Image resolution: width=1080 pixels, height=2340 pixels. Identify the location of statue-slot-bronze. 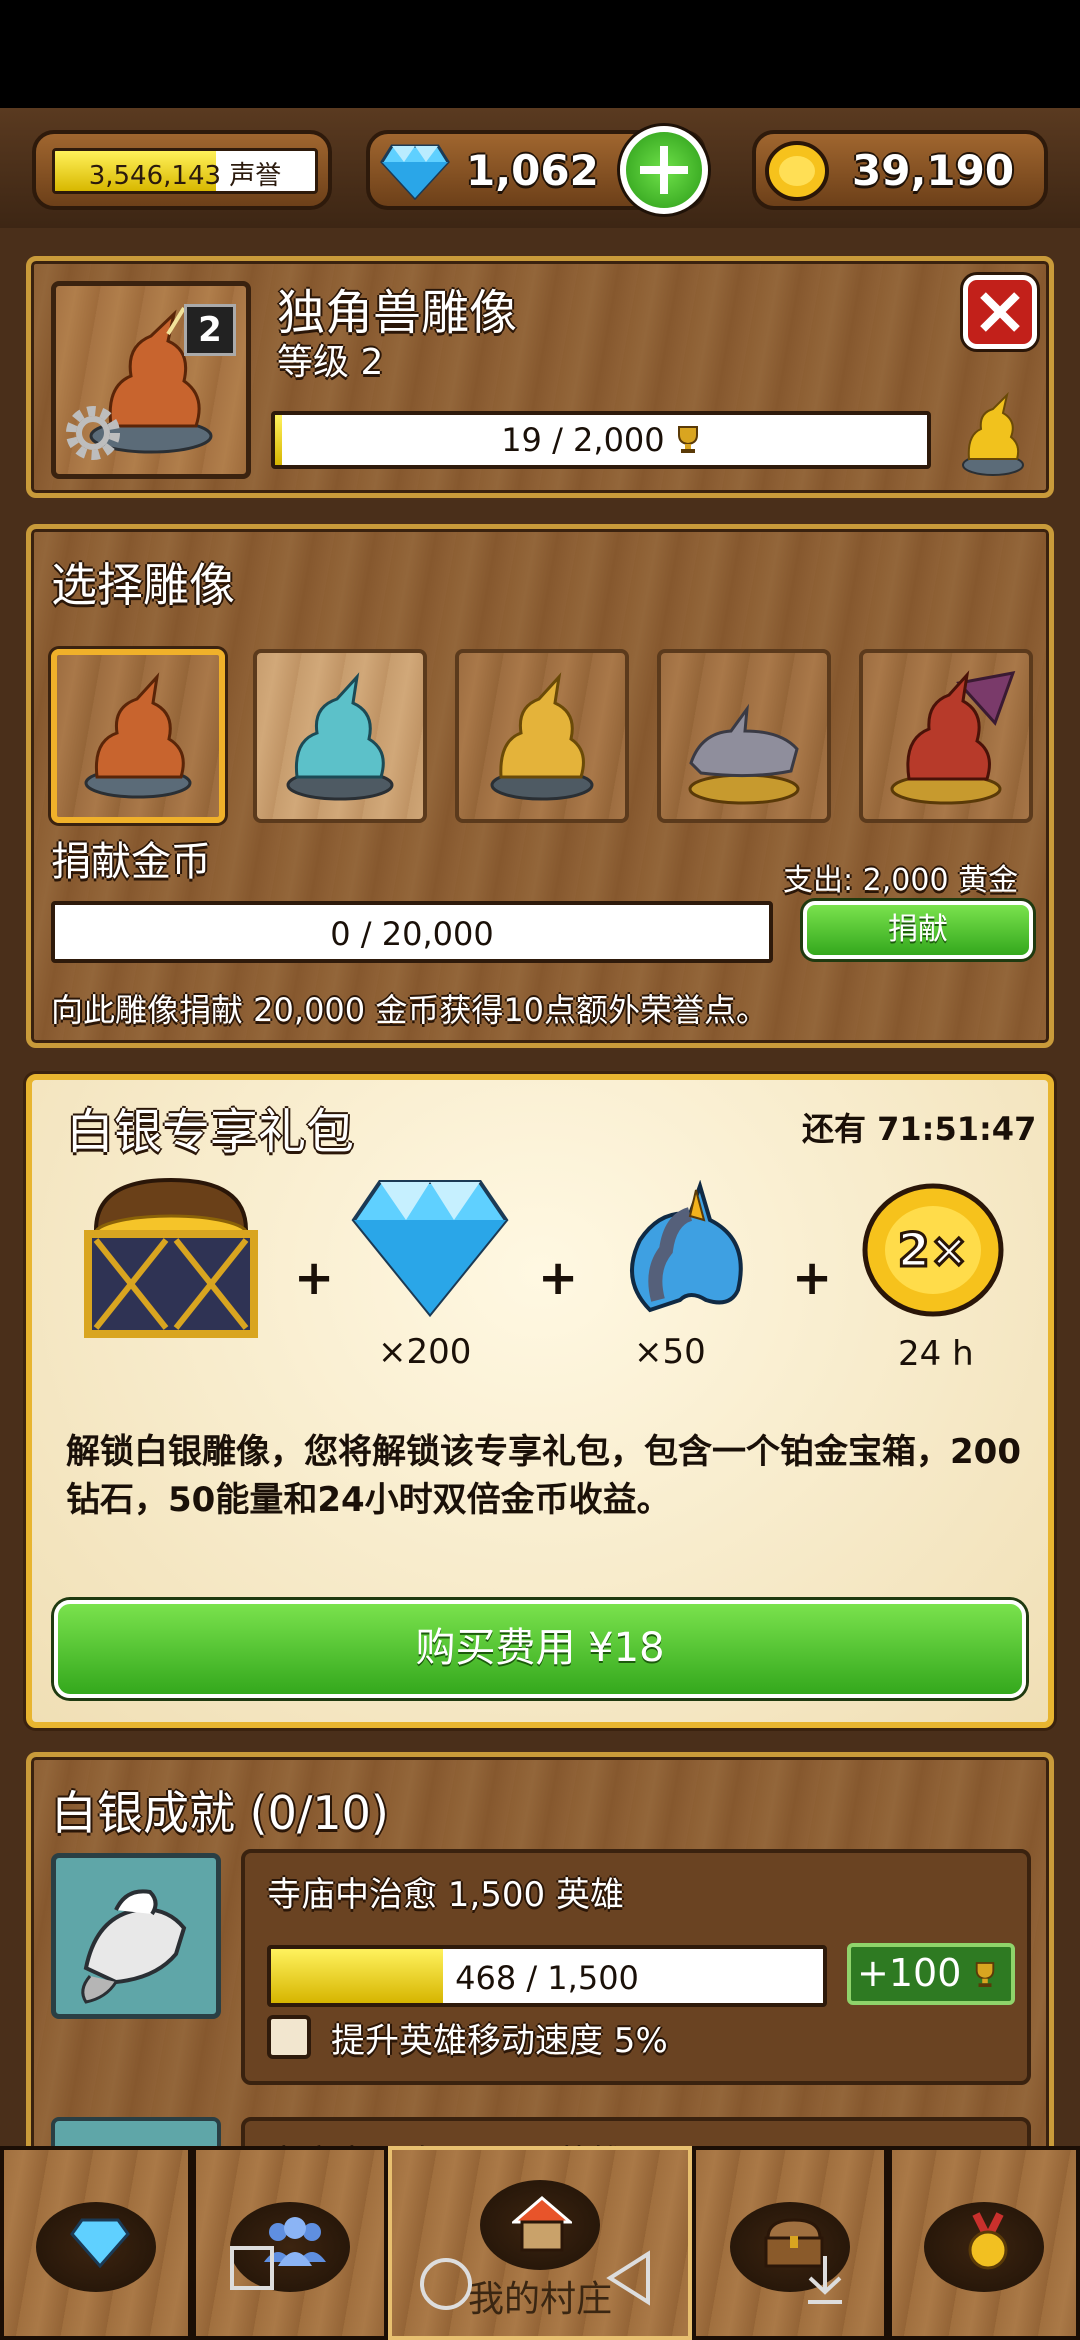
(138, 736).